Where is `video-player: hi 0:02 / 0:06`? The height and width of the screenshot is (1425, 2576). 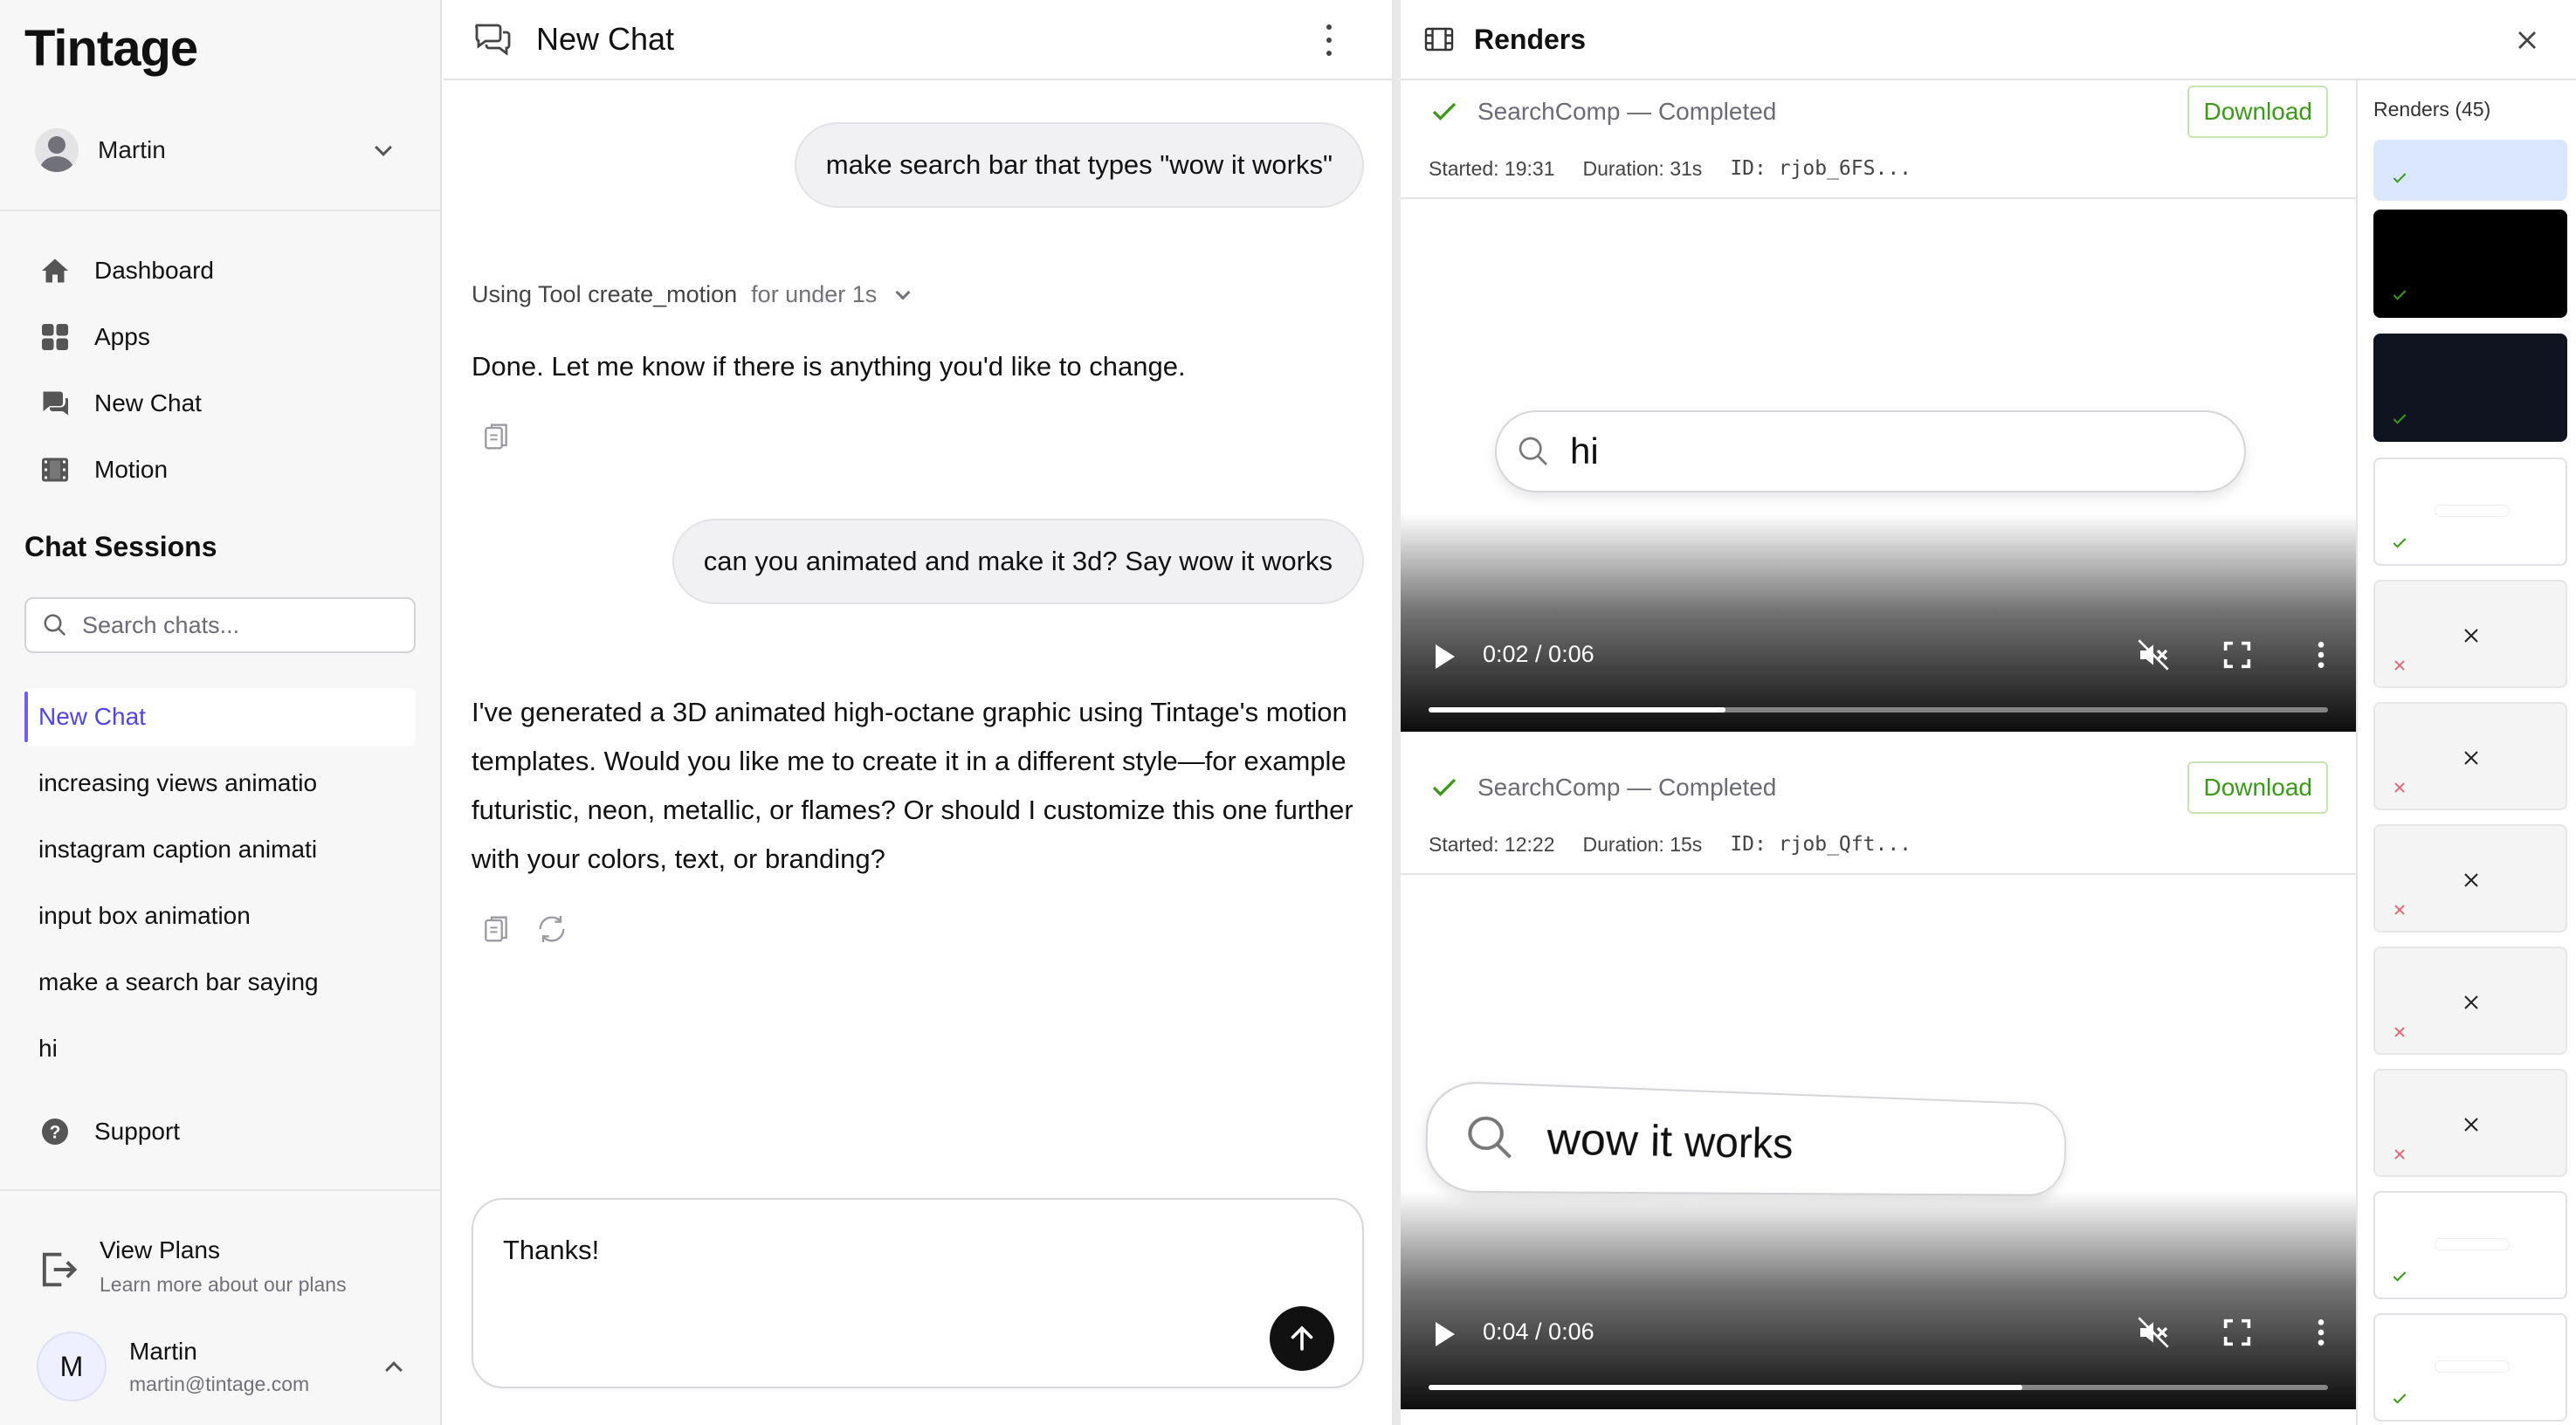
video-player: hi 0:02 / 0:06 is located at coordinates (1878, 465).